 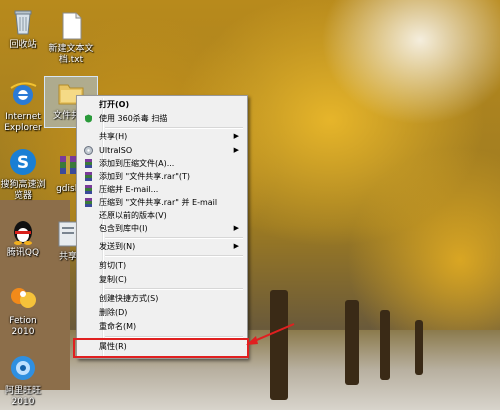 What do you see at coordinates (162, 298) in the screenshot?
I see `menu-item-create-shortcut: 创建快捷方式(S)` at bounding box center [162, 298].